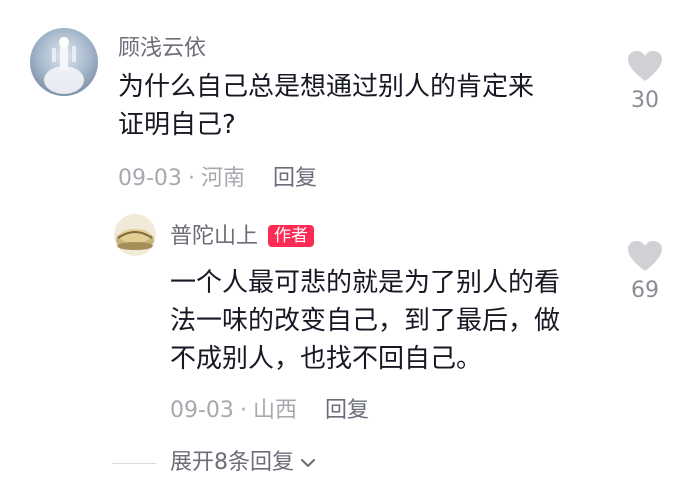  Describe the element at coordinates (308, 463) in the screenshot. I see `chevron-down-icon` at that location.